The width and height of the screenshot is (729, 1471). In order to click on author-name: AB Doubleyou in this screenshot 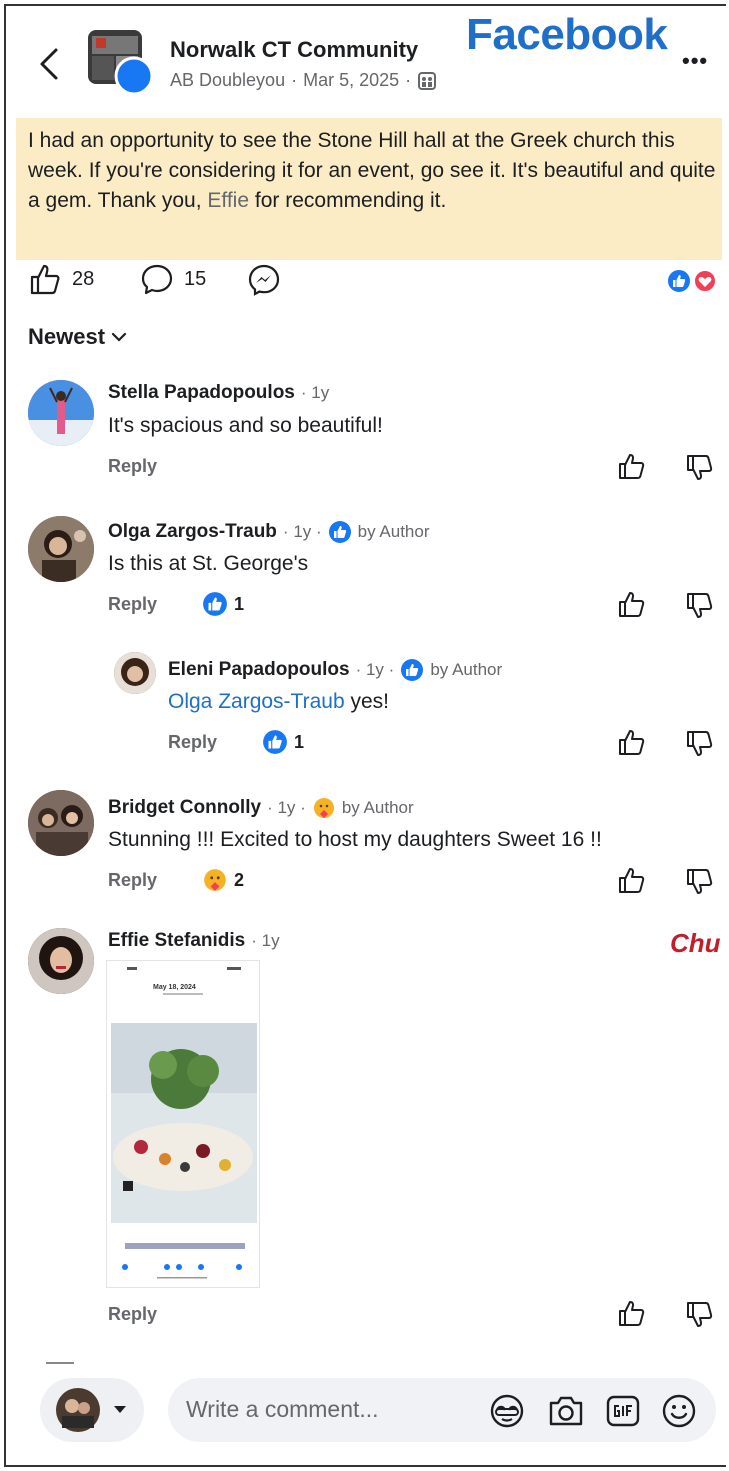, I will do `click(227, 80)`.